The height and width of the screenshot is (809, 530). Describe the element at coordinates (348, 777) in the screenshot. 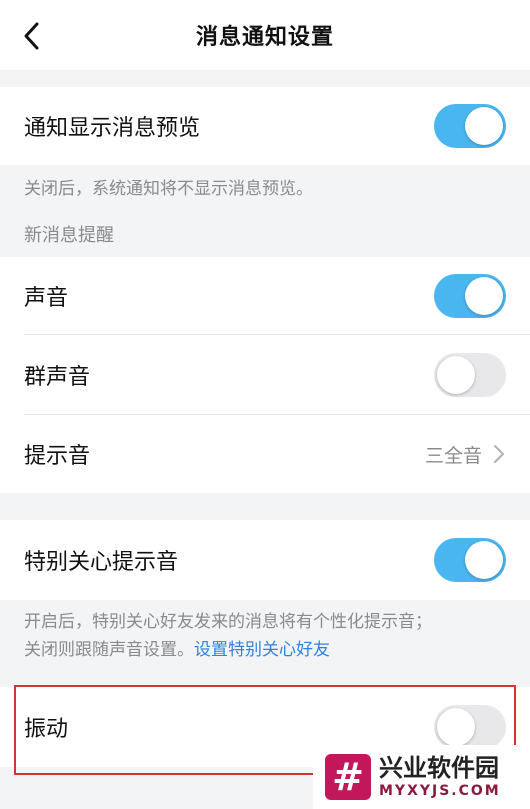

I see `watermark-logo-icon: #` at that location.